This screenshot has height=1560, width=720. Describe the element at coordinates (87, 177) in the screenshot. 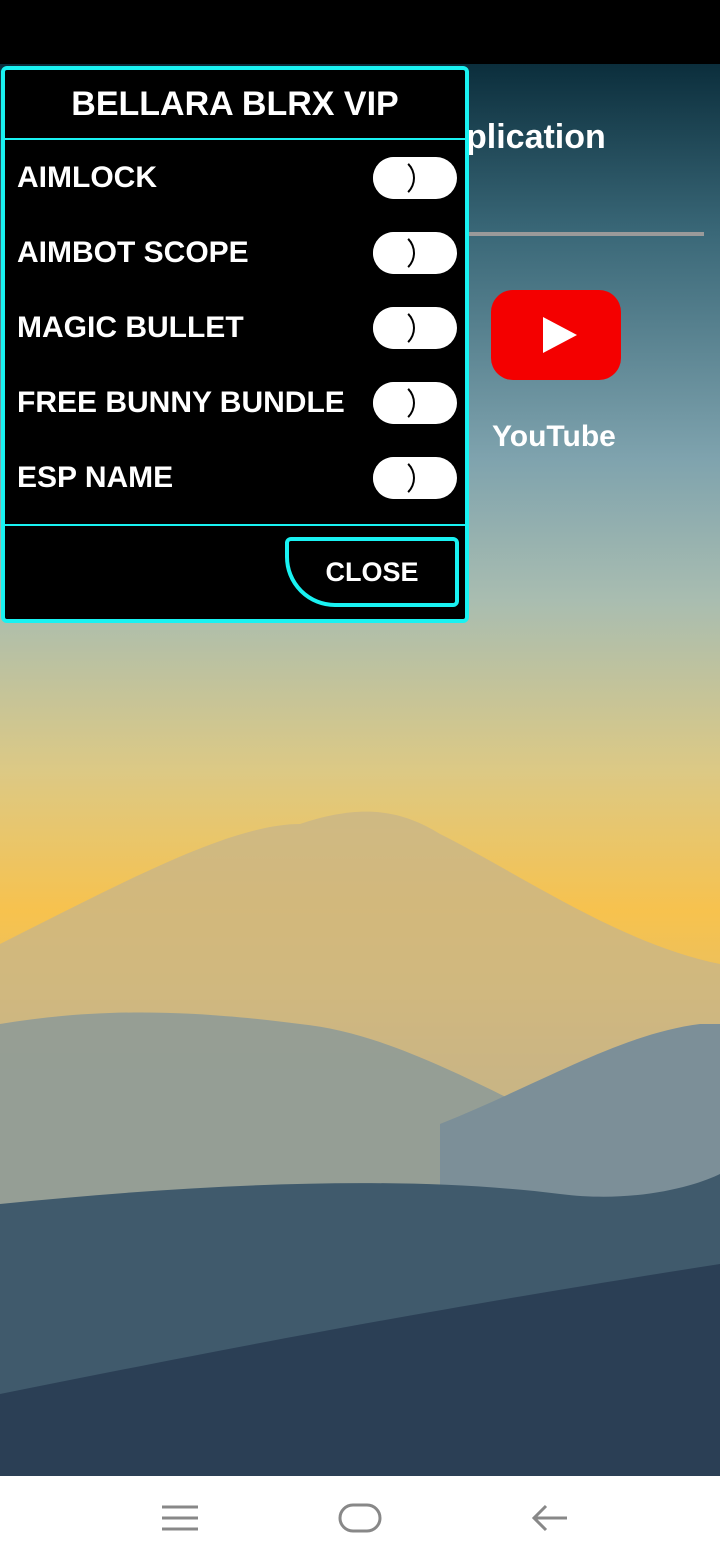

I see `toggle-label: AIMLOCK` at that location.